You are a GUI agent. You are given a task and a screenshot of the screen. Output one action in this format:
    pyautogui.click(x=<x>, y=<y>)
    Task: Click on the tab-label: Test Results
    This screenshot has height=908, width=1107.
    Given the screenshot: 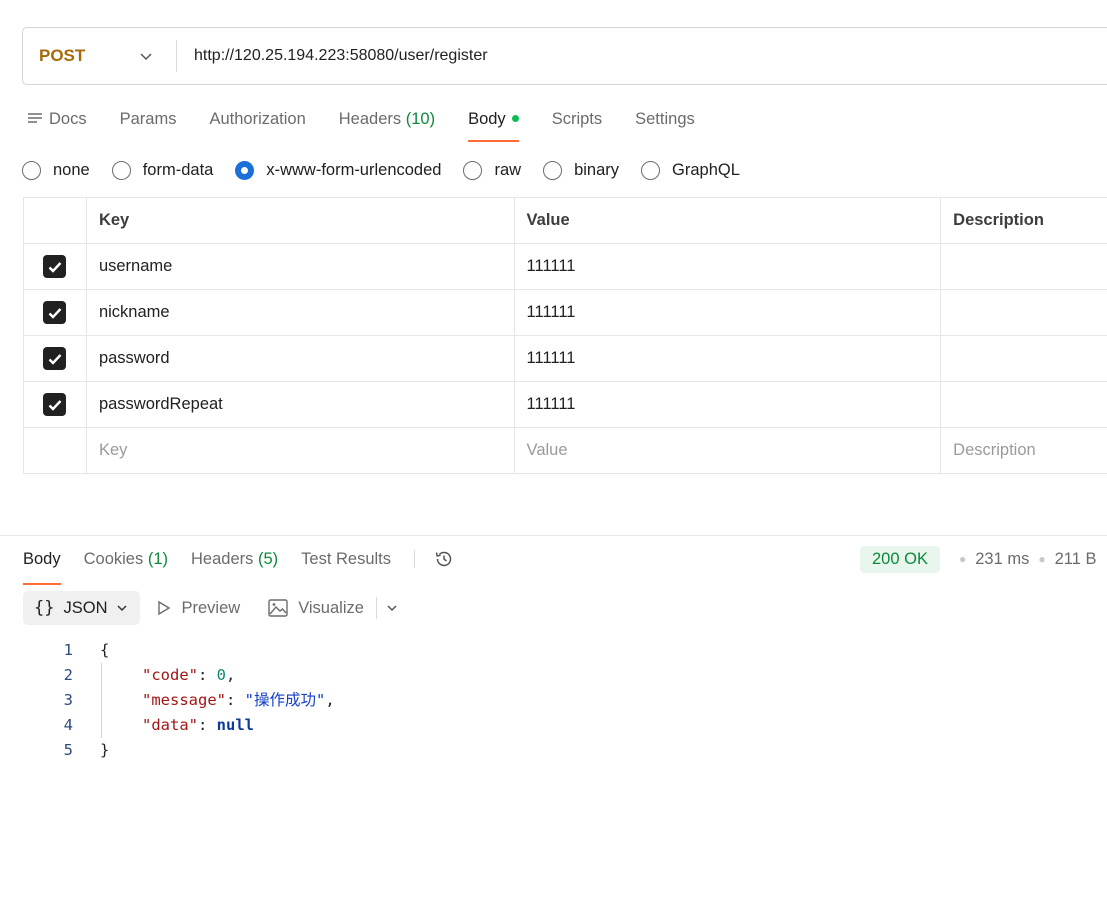 What is the action you would take?
    pyautogui.click(x=346, y=558)
    